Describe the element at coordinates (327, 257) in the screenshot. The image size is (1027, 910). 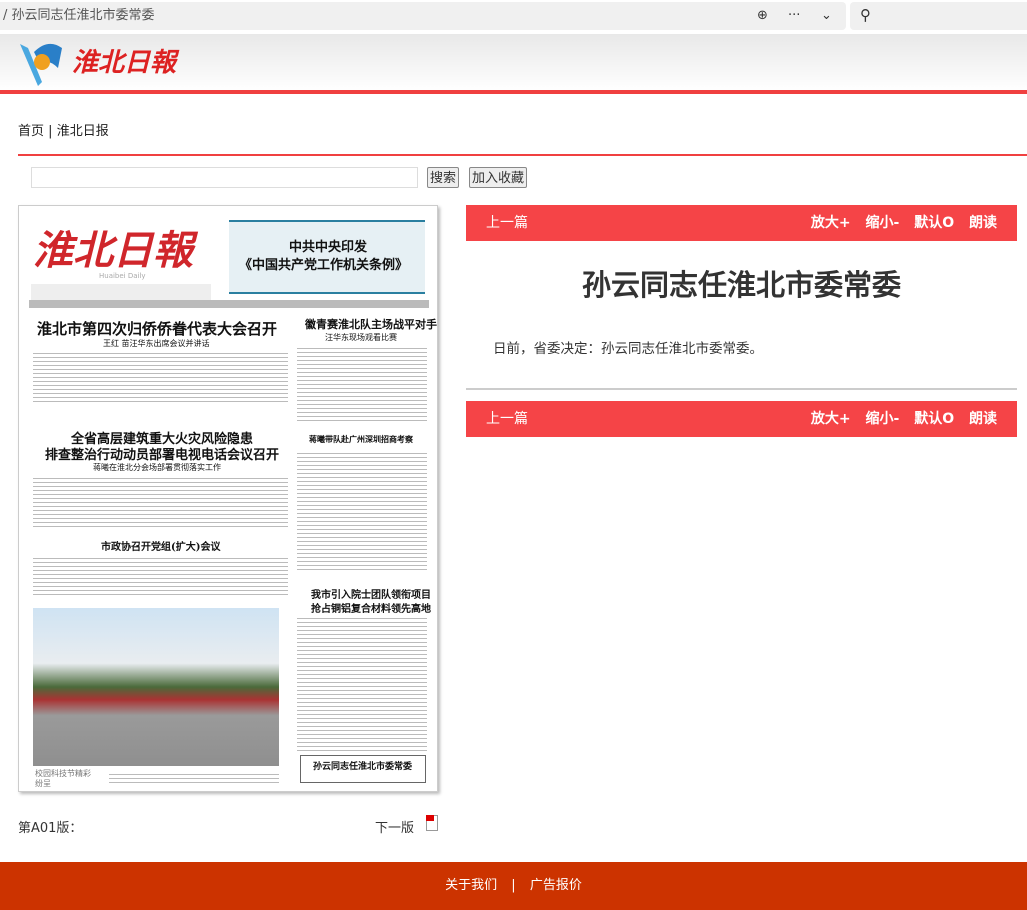
I see `top-box: 中共中央印发 《中国共产党工作机关条例》` at that location.